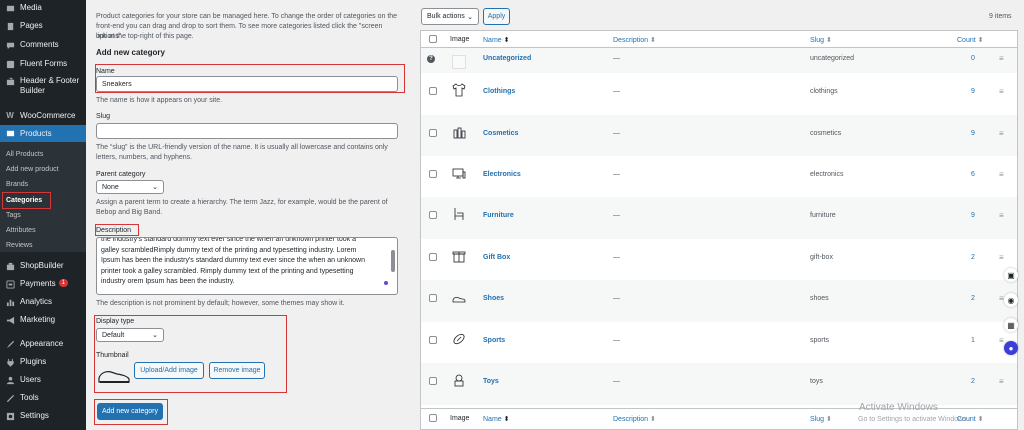 The image size is (1024, 430). What do you see at coordinates (433, 418) in the screenshot?
I see `select-all-checkbox-footer` at bounding box center [433, 418].